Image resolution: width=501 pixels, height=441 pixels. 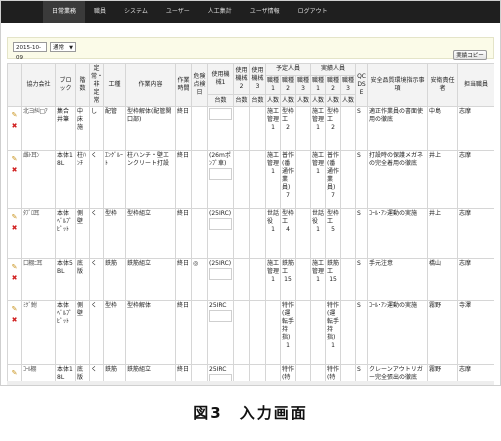 What do you see at coordinates (475, 279) in the screenshot?
I see `staff-cell: 志摩` at bounding box center [475, 279].